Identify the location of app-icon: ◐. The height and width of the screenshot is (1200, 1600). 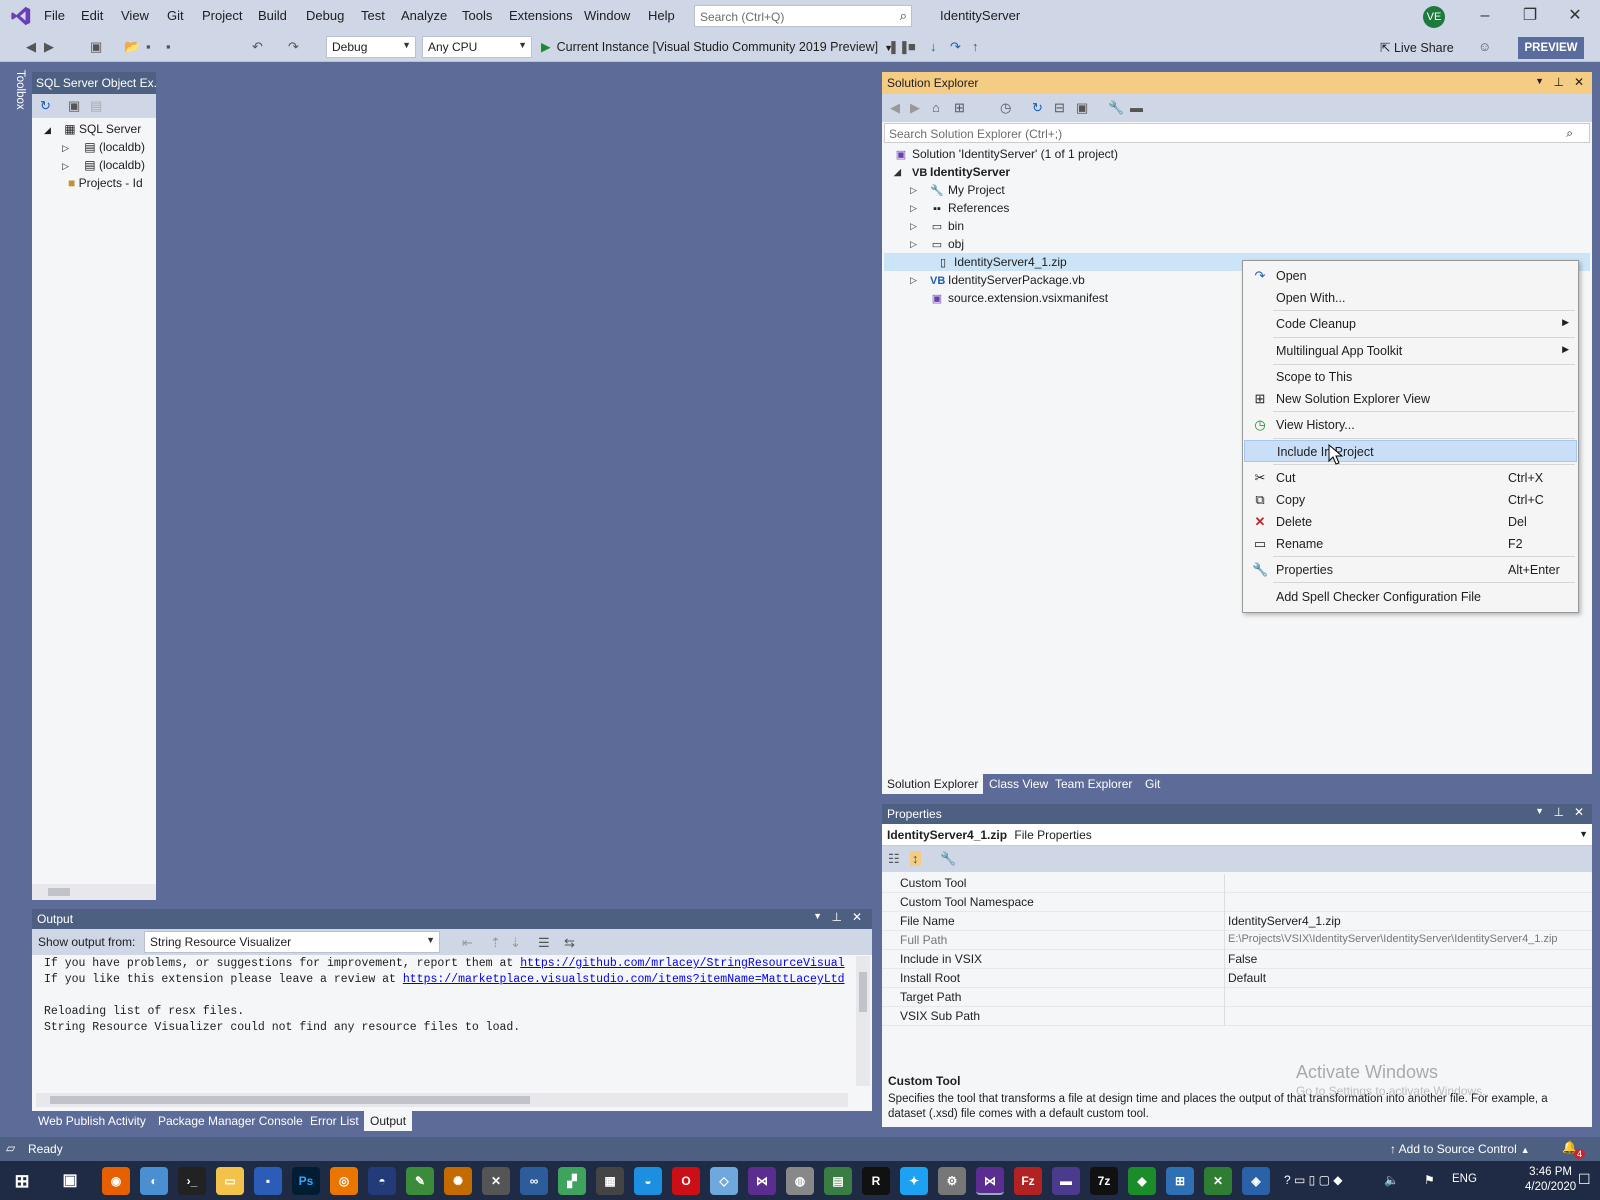
(154, 1181).